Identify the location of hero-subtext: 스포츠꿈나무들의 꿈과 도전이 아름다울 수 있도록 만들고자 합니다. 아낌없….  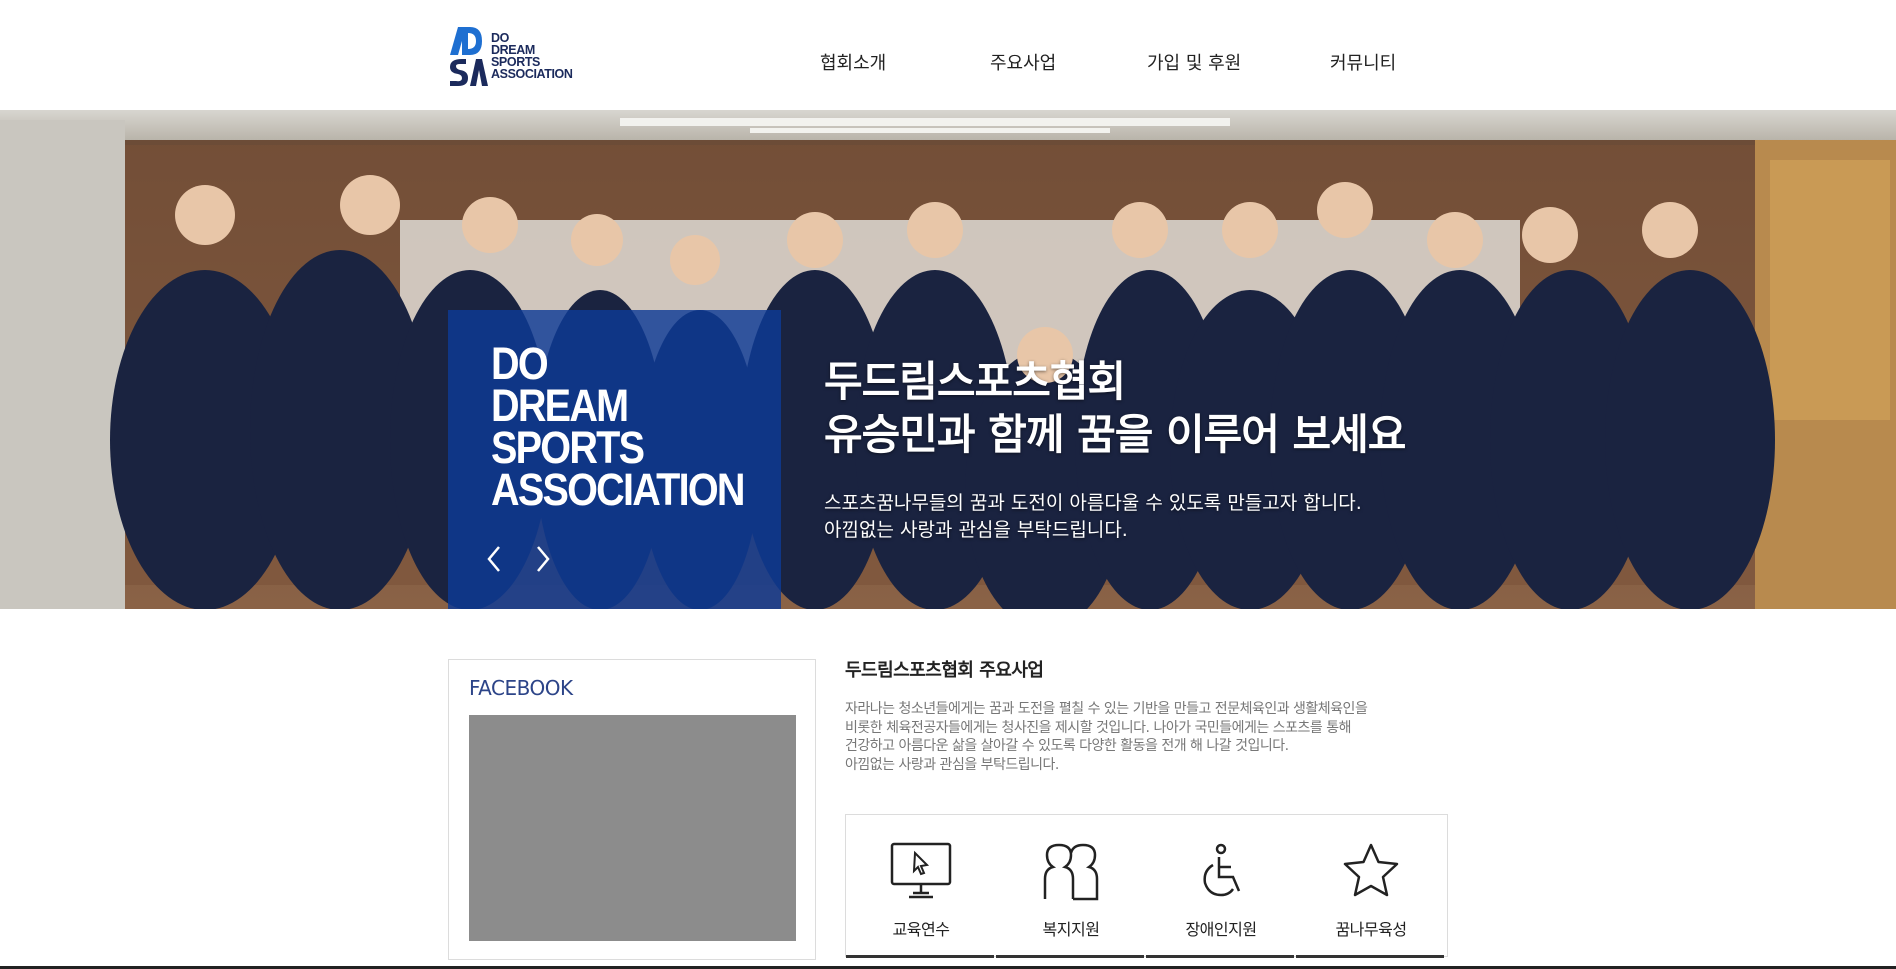
(1093, 517).